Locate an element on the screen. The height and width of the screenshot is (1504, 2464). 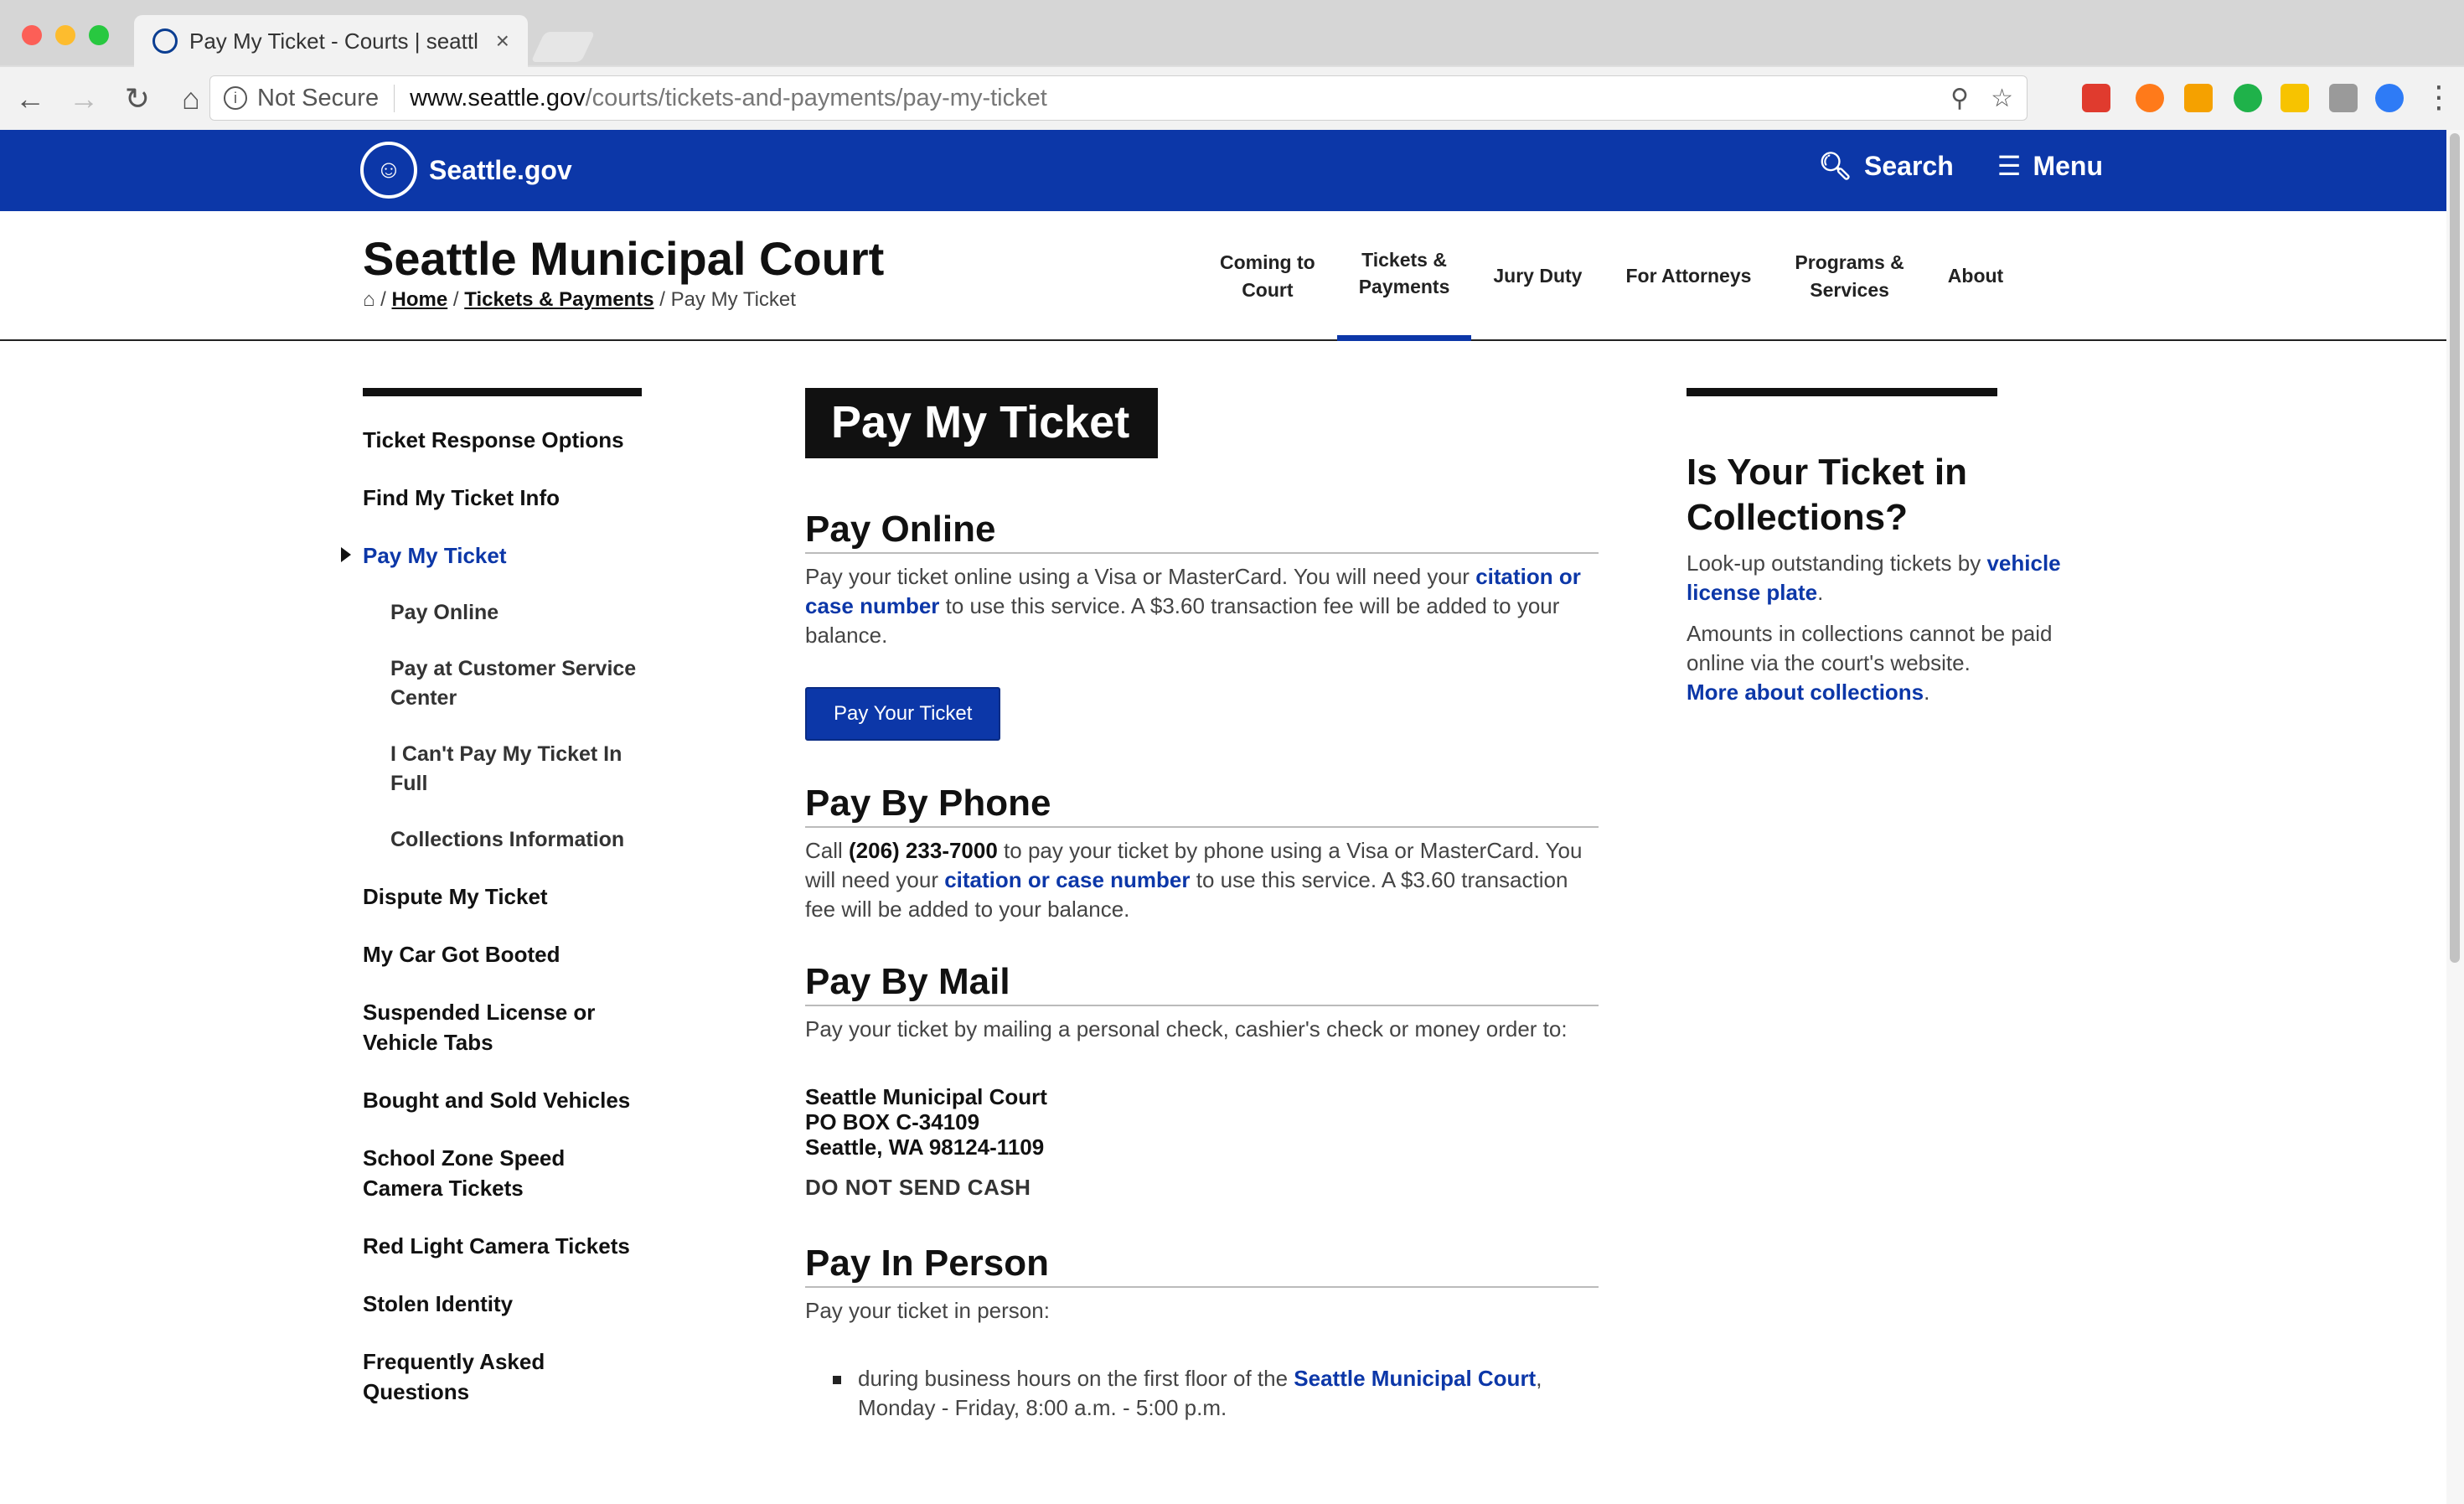
sidebar-subitem-collections: Collections Information is located at coordinates (503, 840).